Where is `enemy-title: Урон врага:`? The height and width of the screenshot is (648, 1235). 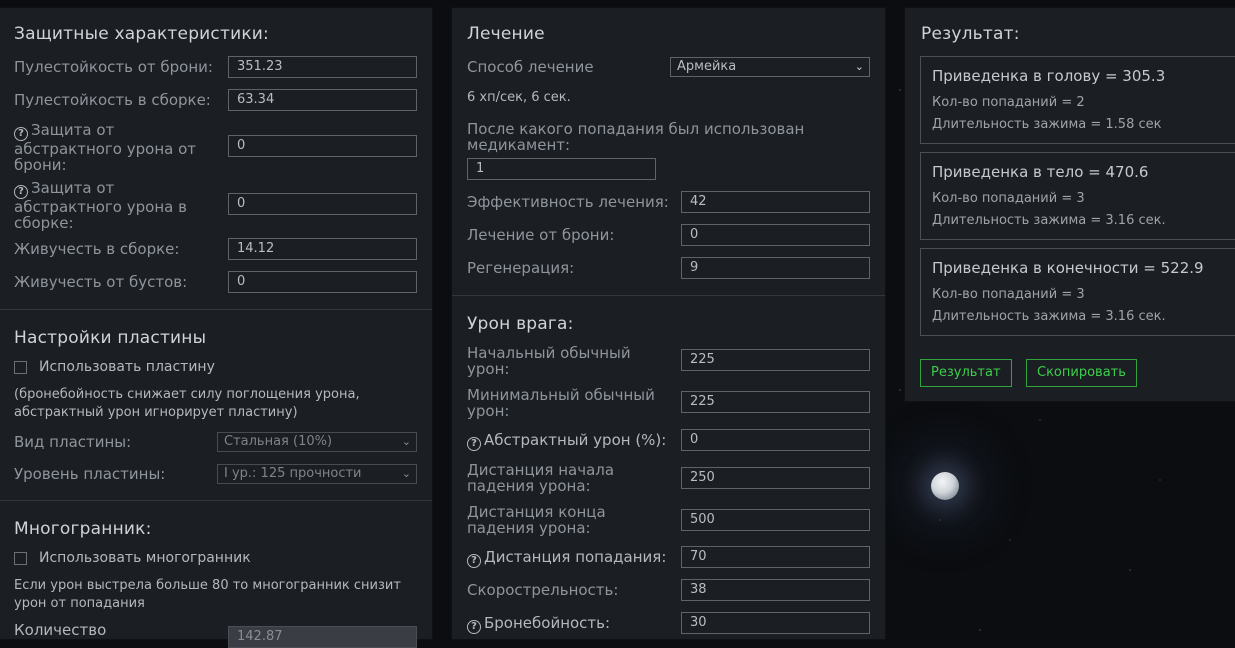
enemy-title: Урон врага: is located at coordinates (520, 324).